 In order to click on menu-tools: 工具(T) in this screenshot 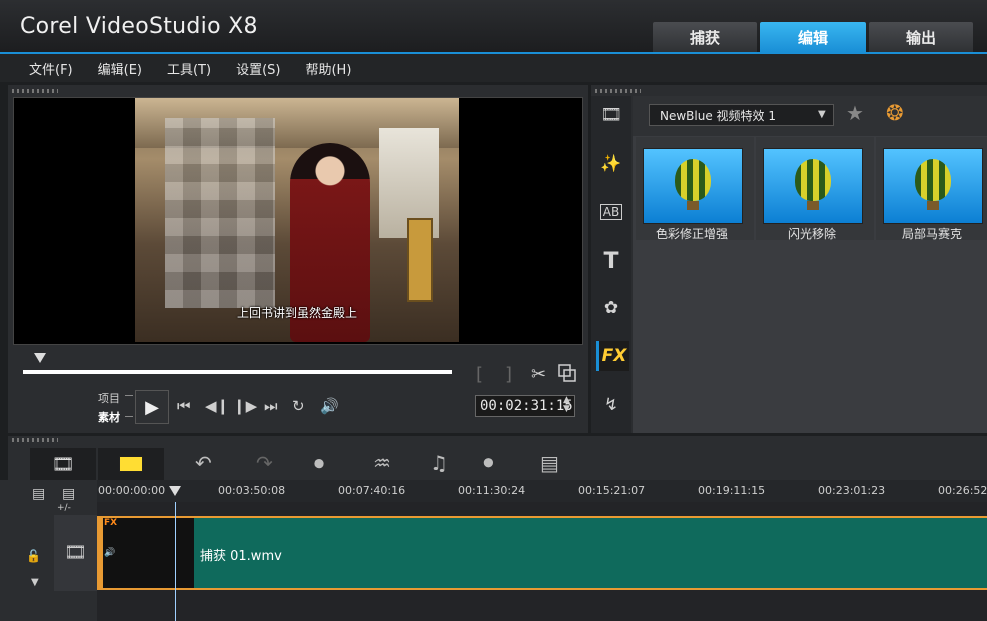, I will do `click(189, 68)`.